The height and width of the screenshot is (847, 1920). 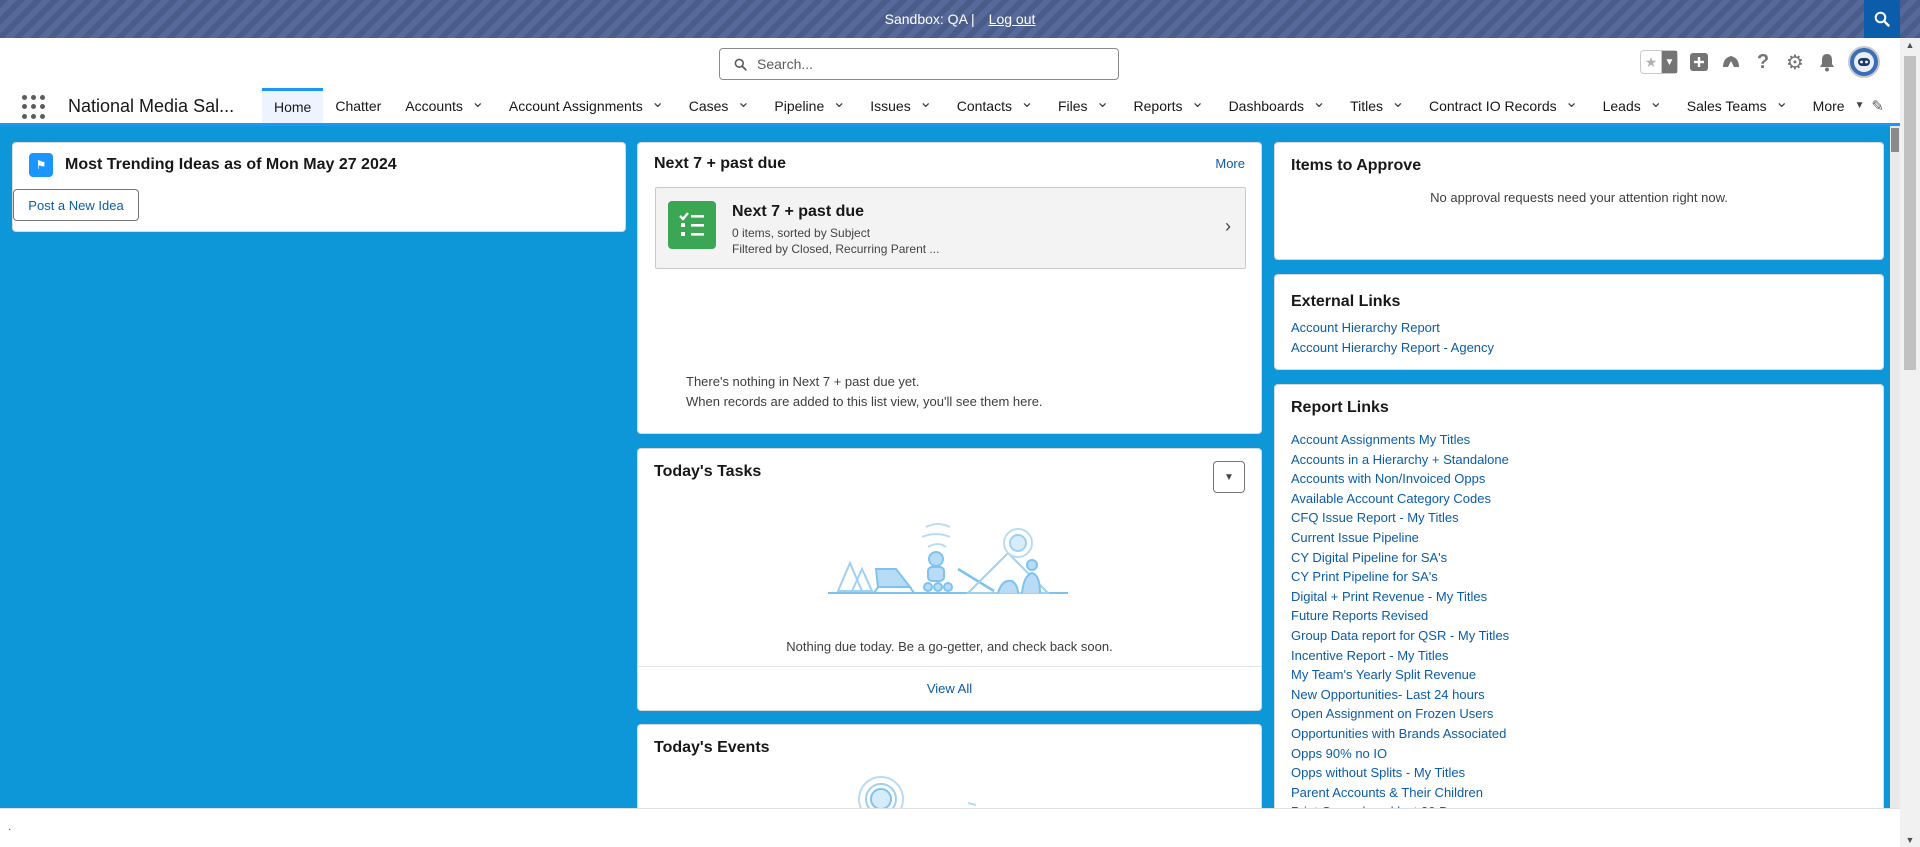 What do you see at coordinates (575, 105) in the screenshot?
I see `tab-label: Account Assignments` at bounding box center [575, 105].